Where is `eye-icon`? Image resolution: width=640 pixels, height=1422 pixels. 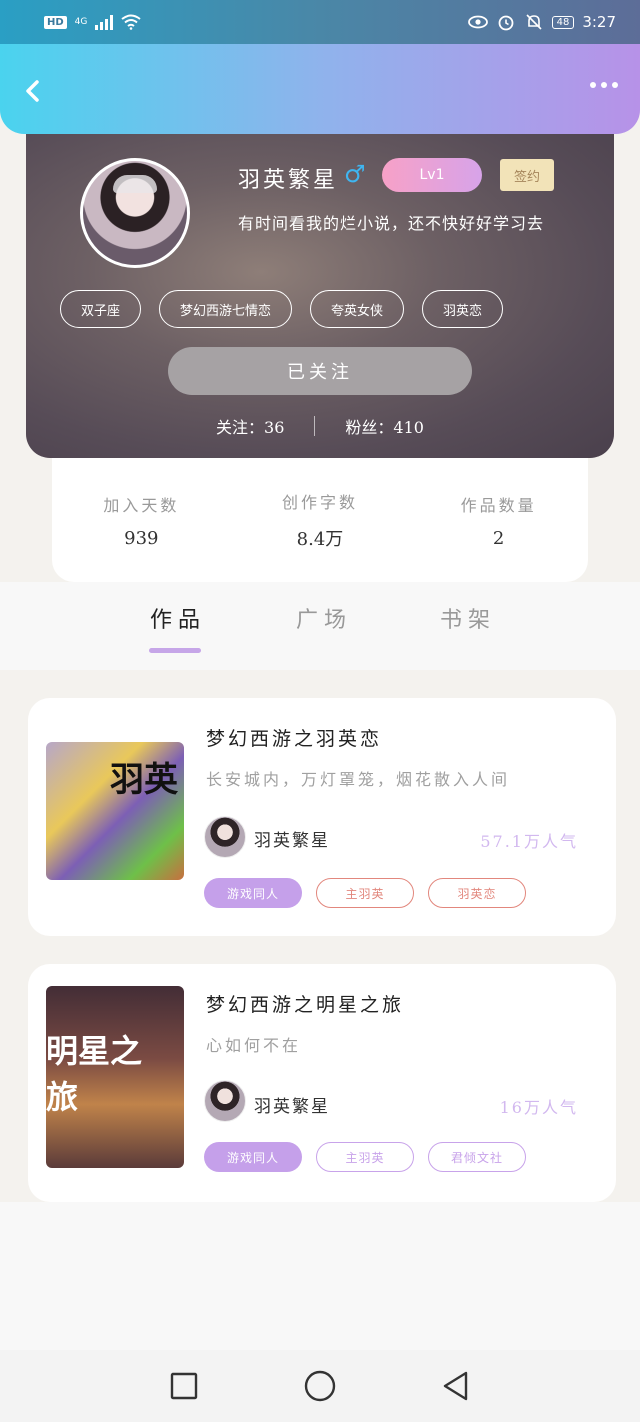 eye-icon is located at coordinates (477, 22).